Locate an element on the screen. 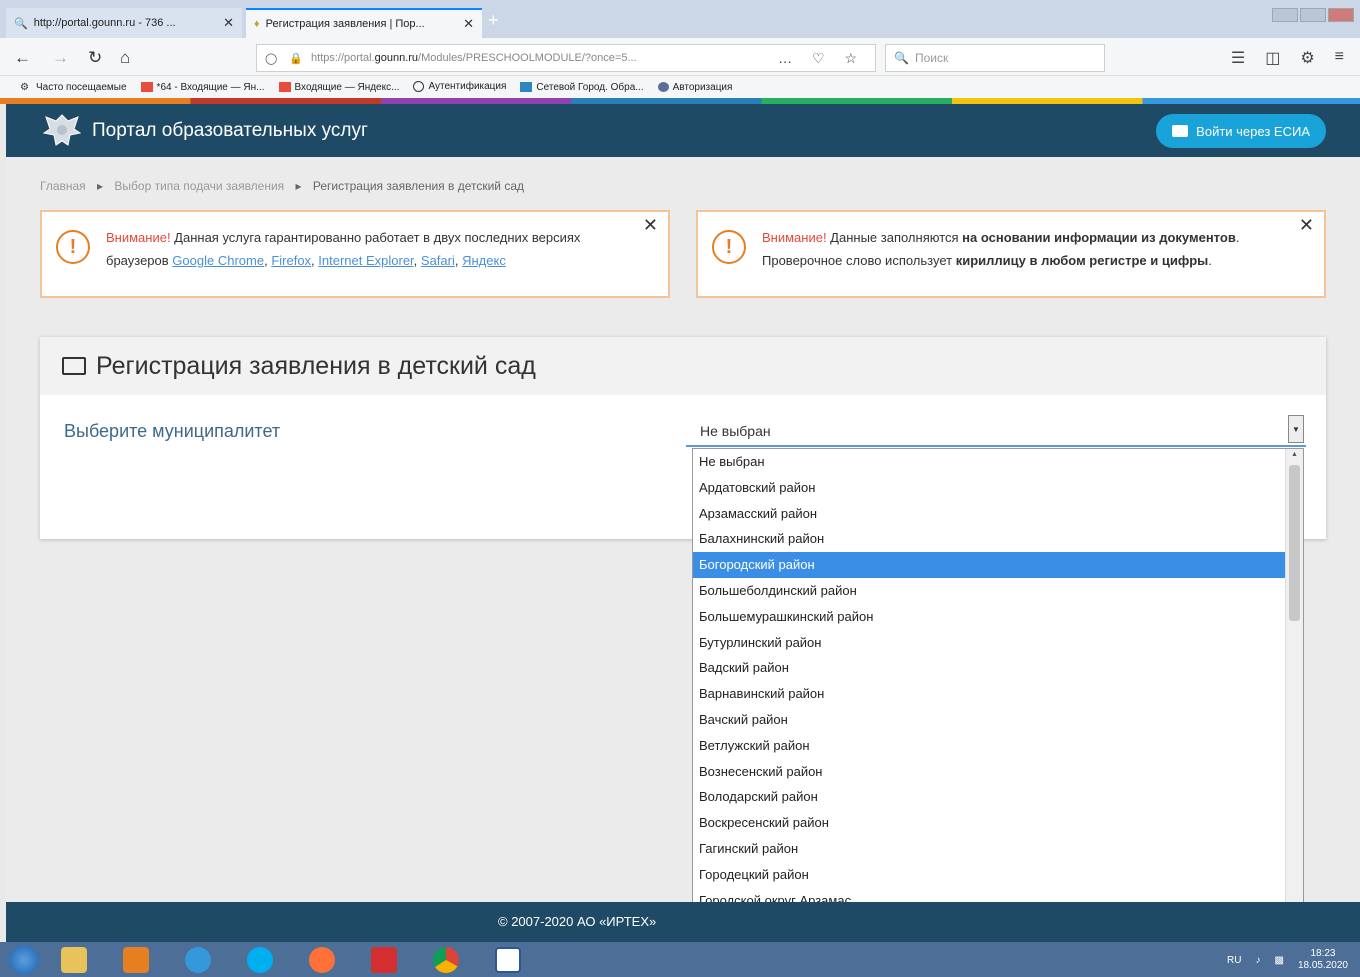 This screenshot has height=977, width=1360. taskbar-word is located at coordinates (508, 959).